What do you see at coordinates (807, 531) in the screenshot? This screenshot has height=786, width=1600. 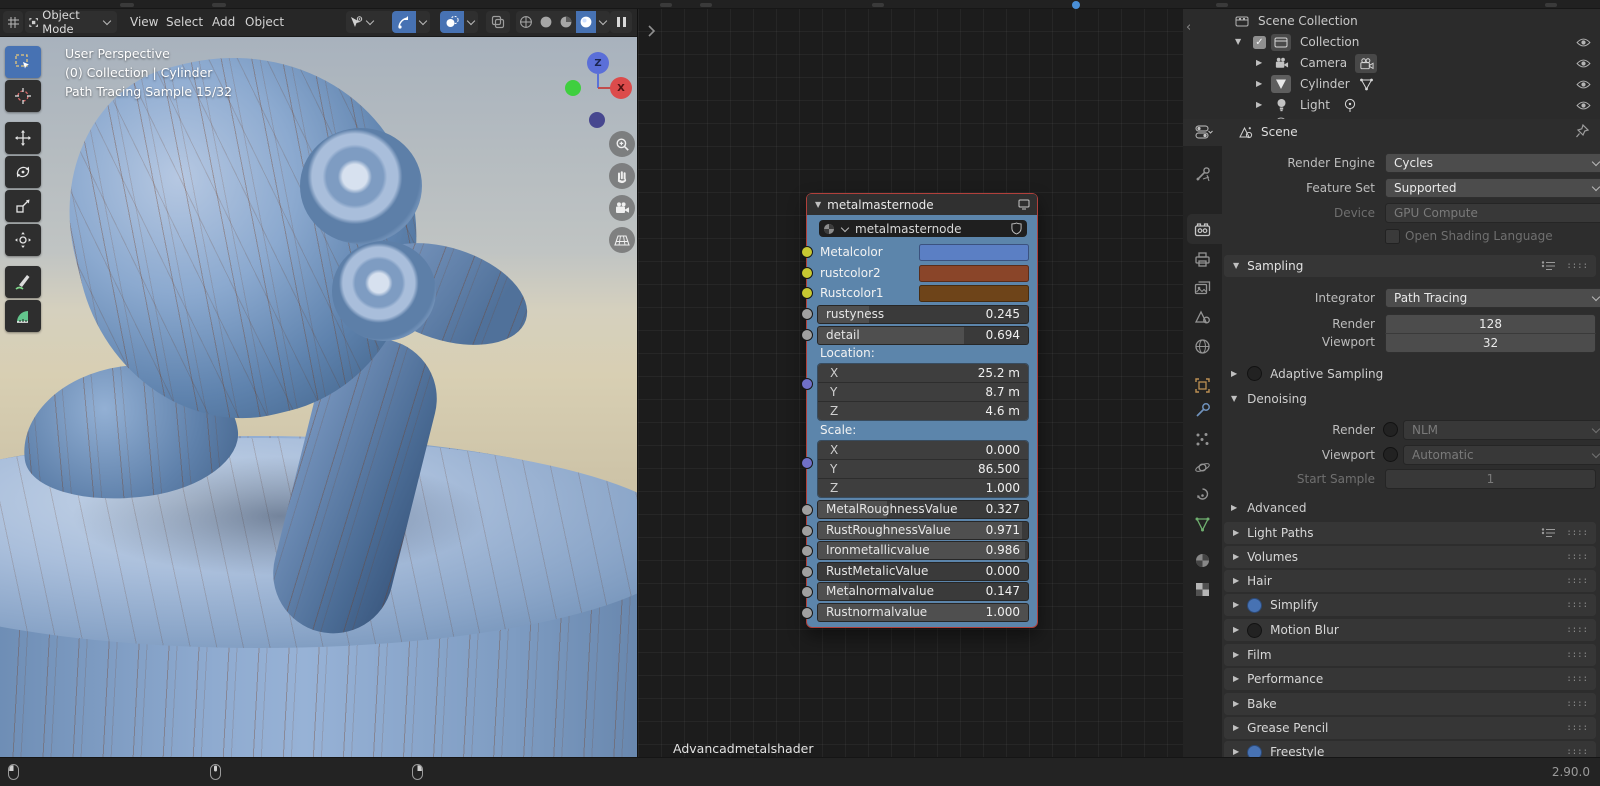 I see `socket-rustroughness` at bounding box center [807, 531].